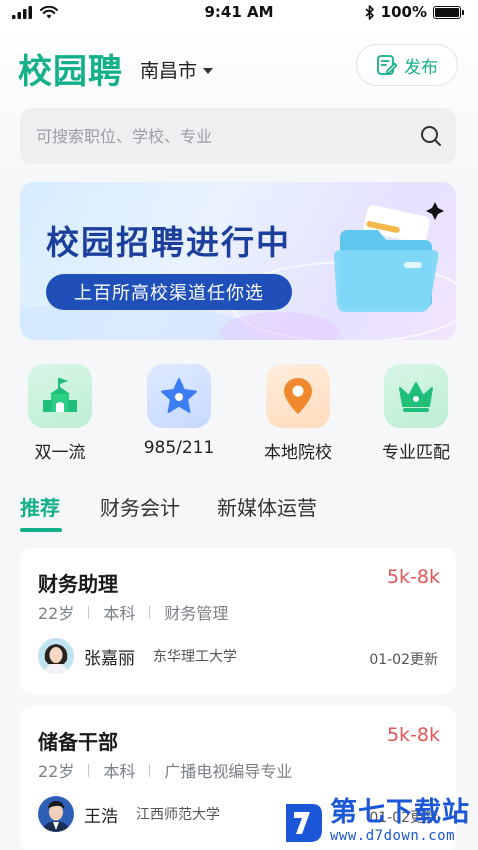 Image resolution: width=478 pixels, height=850 pixels. I want to click on quick-nav-985-211: 985/211, so click(179, 411).